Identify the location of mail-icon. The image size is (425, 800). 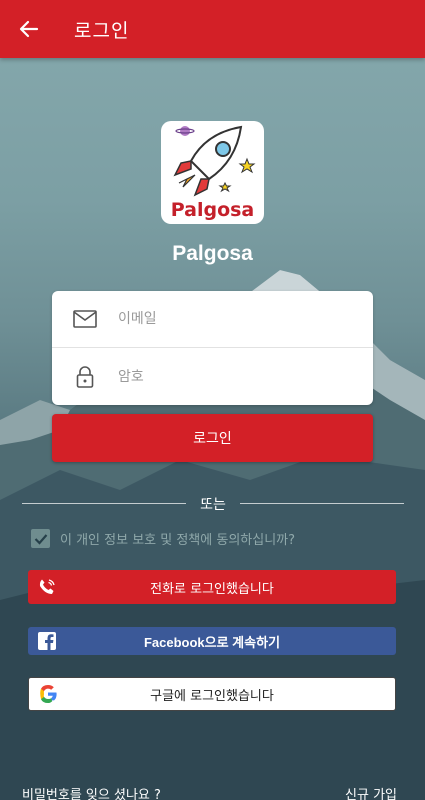
(85, 319).